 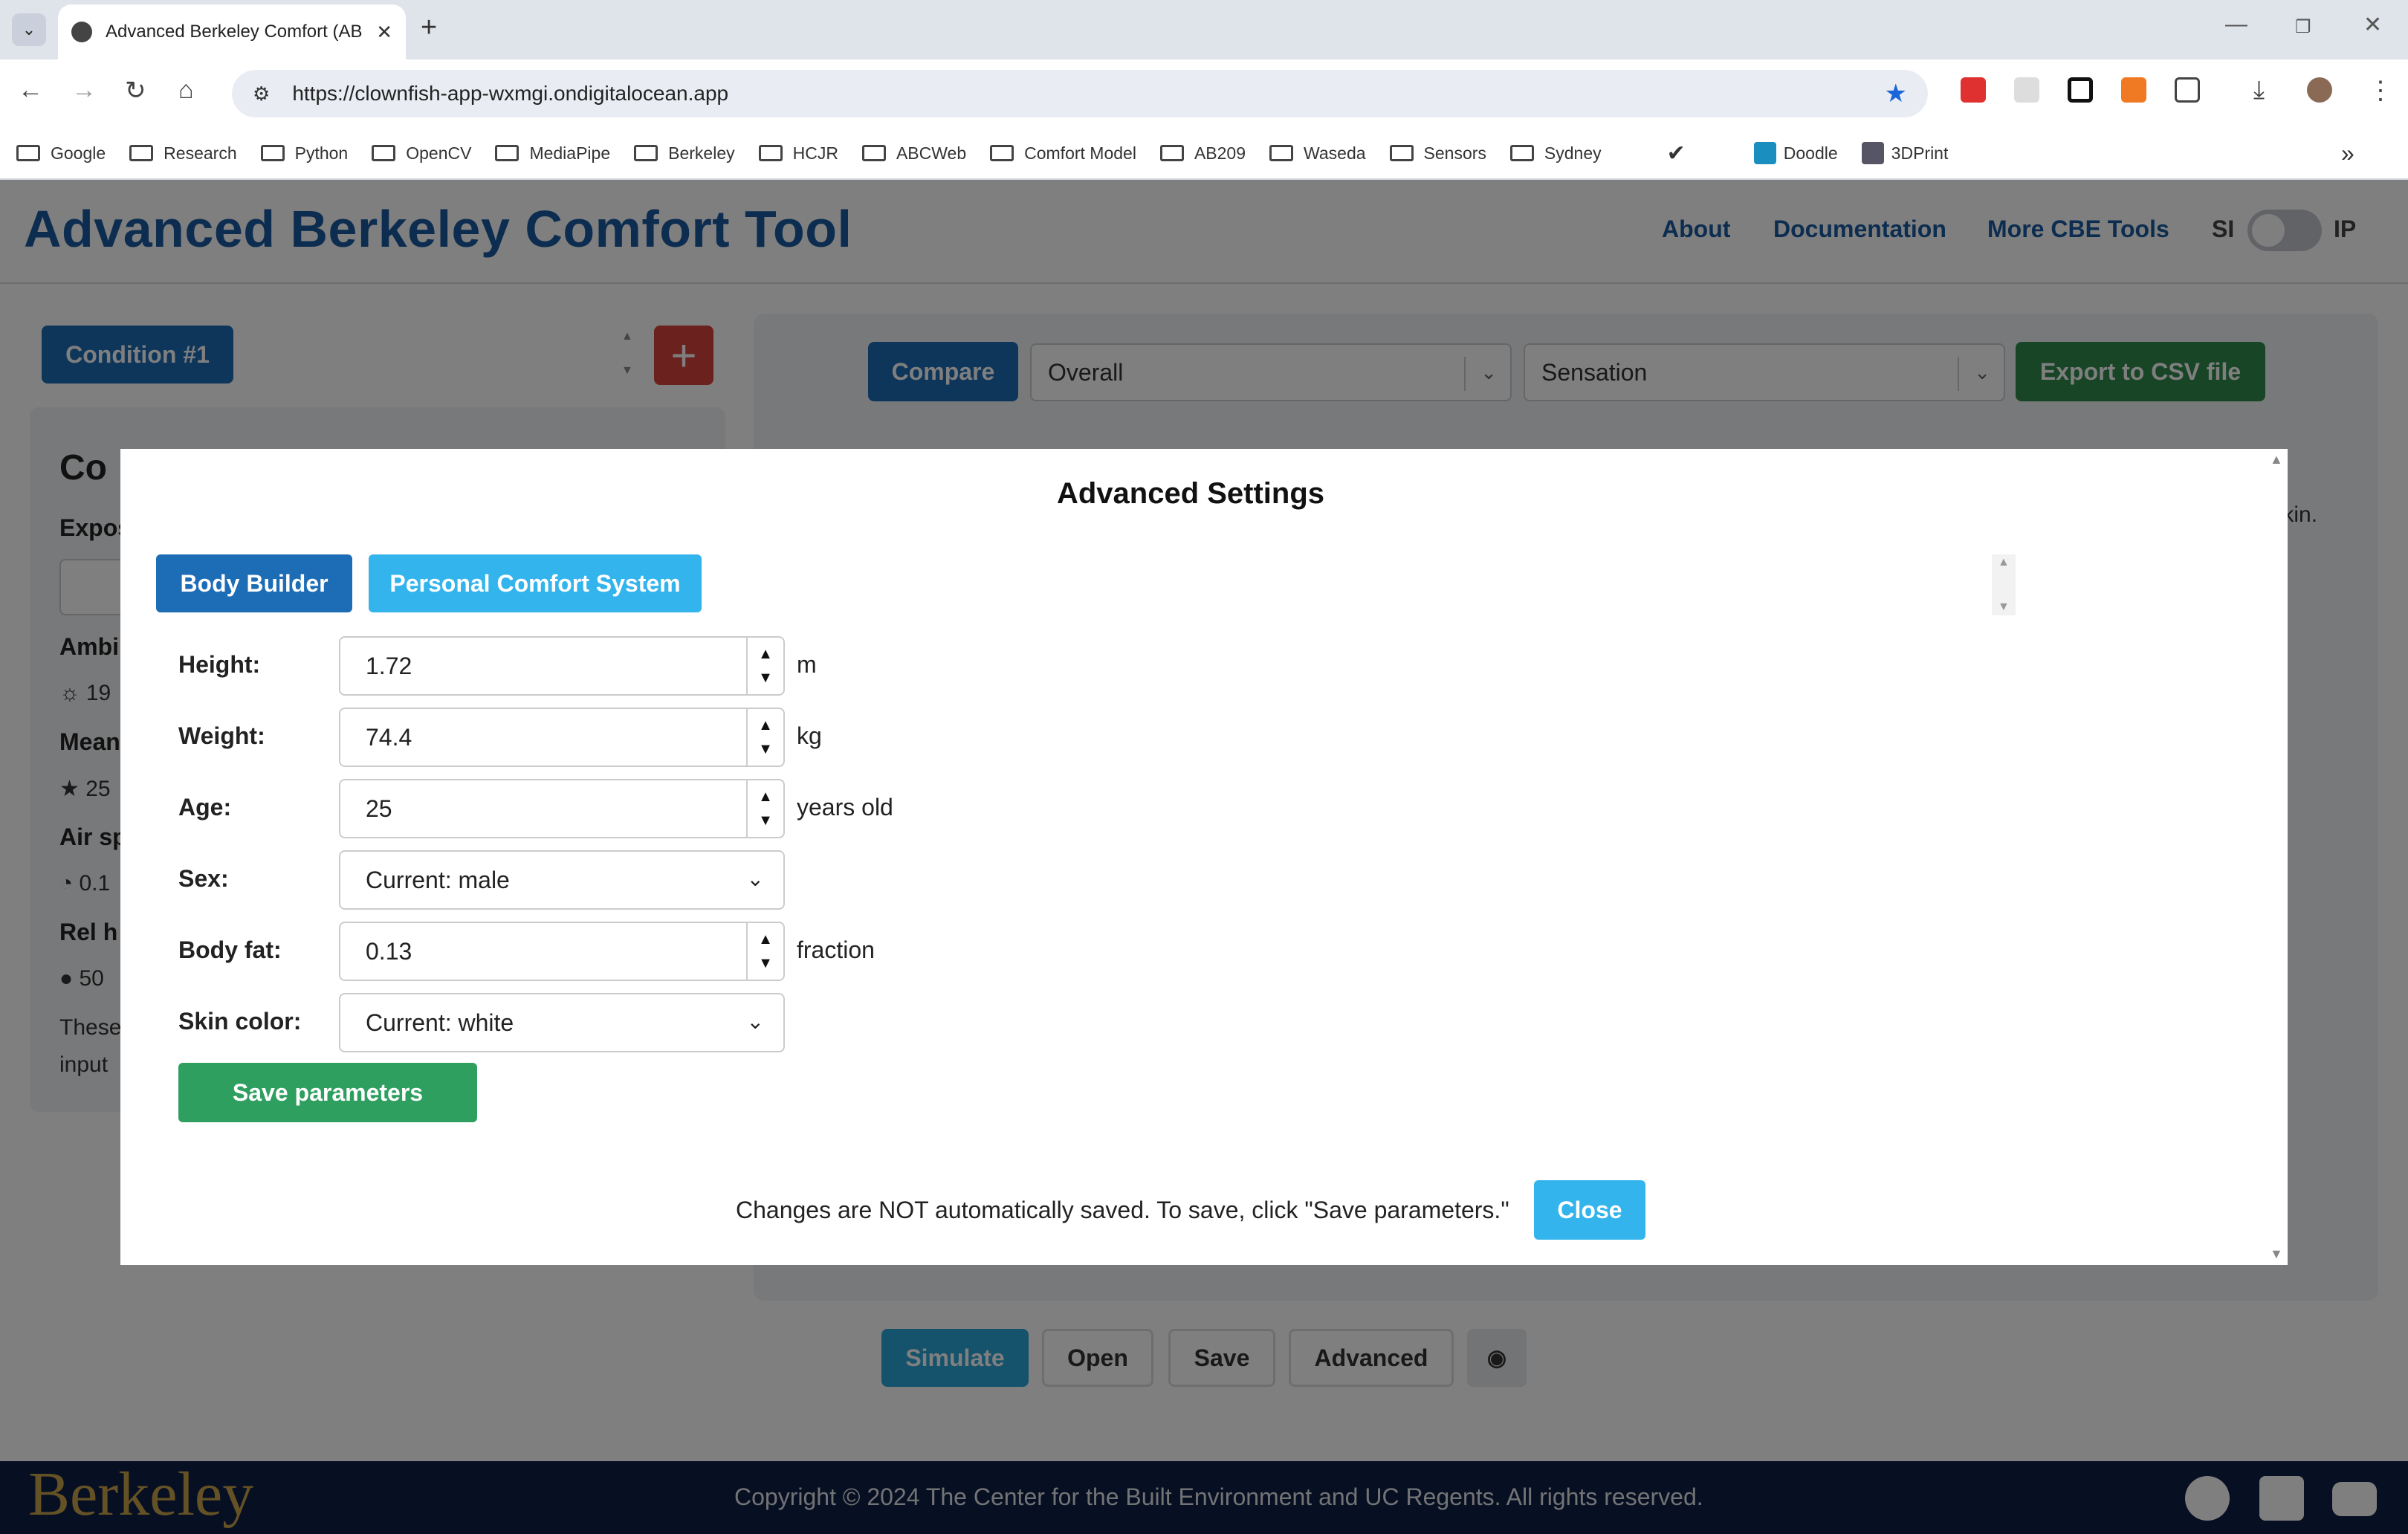 I want to click on weight-input: 74.4 ▲ ▼, so click(x=562, y=737).